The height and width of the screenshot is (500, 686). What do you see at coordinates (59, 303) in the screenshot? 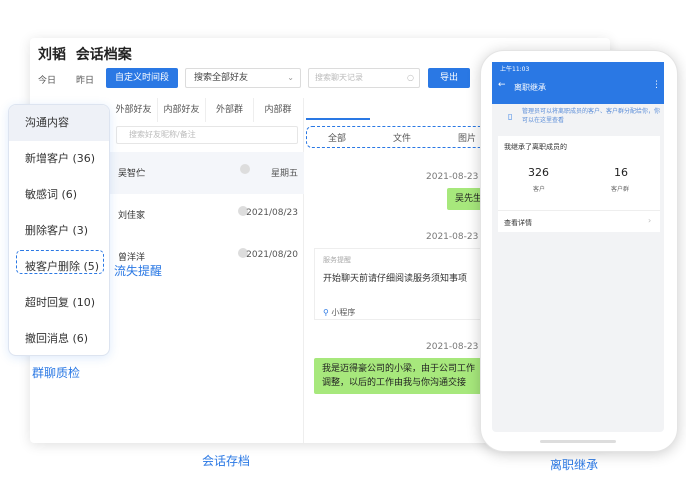
I see `panel-item: 超时回复 (10)` at bounding box center [59, 303].